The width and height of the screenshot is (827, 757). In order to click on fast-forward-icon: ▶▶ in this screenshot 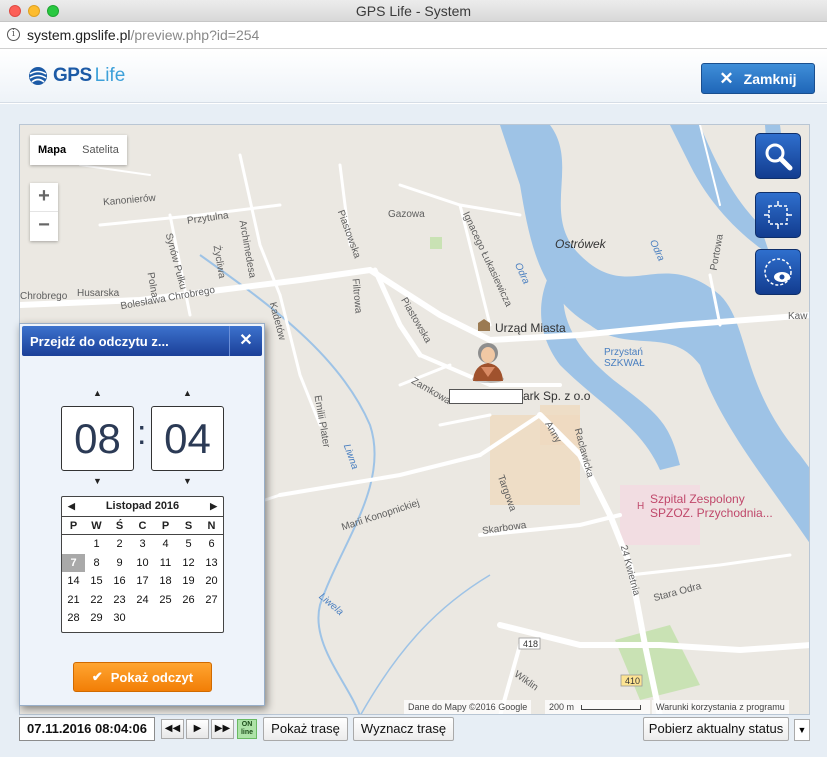, I will do `click(222, 728)`.